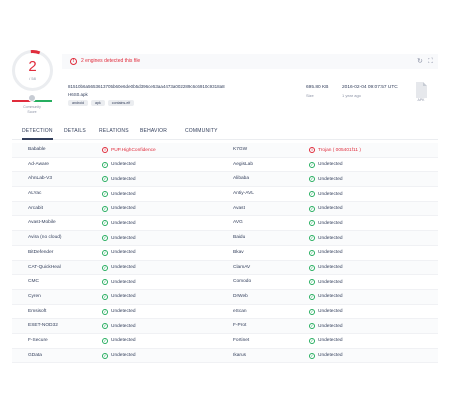  Describe the element at coordinates (240, 149) in the screenshot. I see `engine-name: K7GW` at that location.